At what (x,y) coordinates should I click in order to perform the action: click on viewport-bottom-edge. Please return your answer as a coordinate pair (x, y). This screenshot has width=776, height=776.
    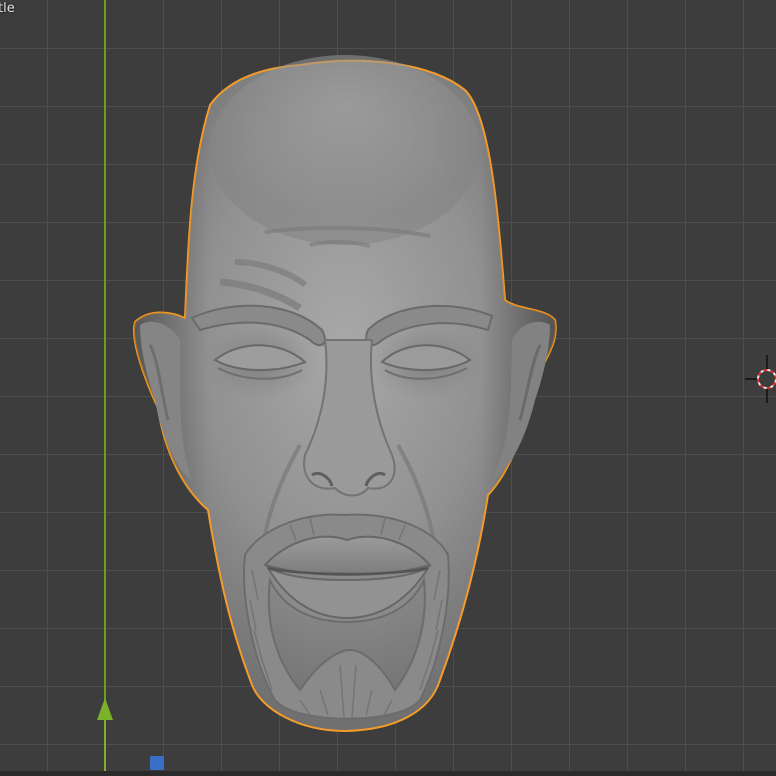
    Looking at the image, I should click on (388, 773).